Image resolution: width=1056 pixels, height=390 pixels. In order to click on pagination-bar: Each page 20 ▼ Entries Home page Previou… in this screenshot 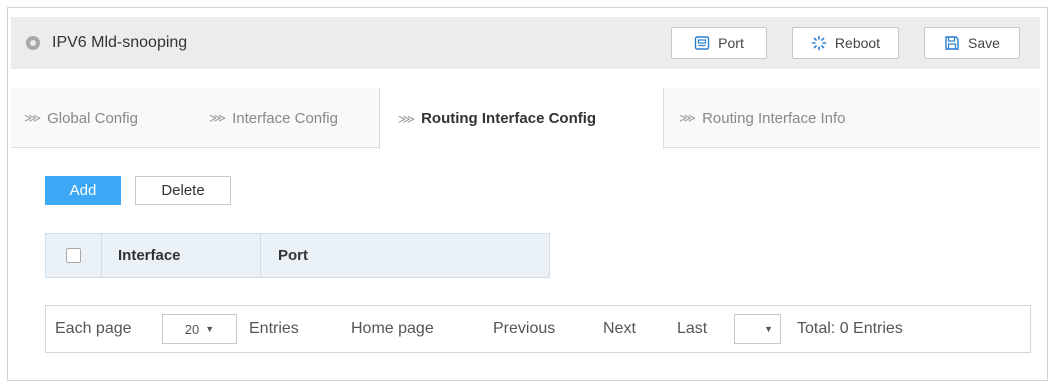, I will do `click(538, 329)`.